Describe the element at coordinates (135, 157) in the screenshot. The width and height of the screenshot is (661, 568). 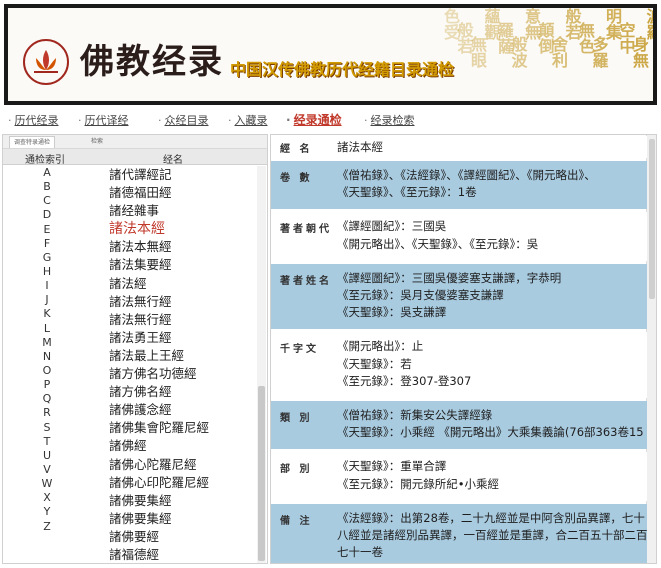
I see `column-headers: 通检索引 经名` at that location.